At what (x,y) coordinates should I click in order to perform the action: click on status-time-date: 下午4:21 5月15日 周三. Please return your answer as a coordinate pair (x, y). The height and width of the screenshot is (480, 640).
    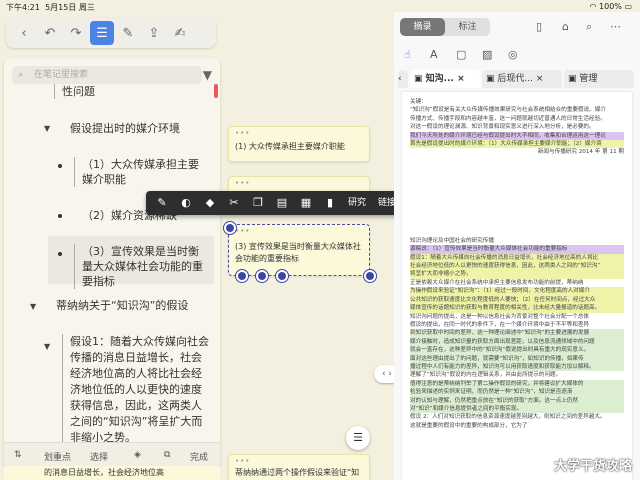
    Looking at the image, I should click on (50, 7).